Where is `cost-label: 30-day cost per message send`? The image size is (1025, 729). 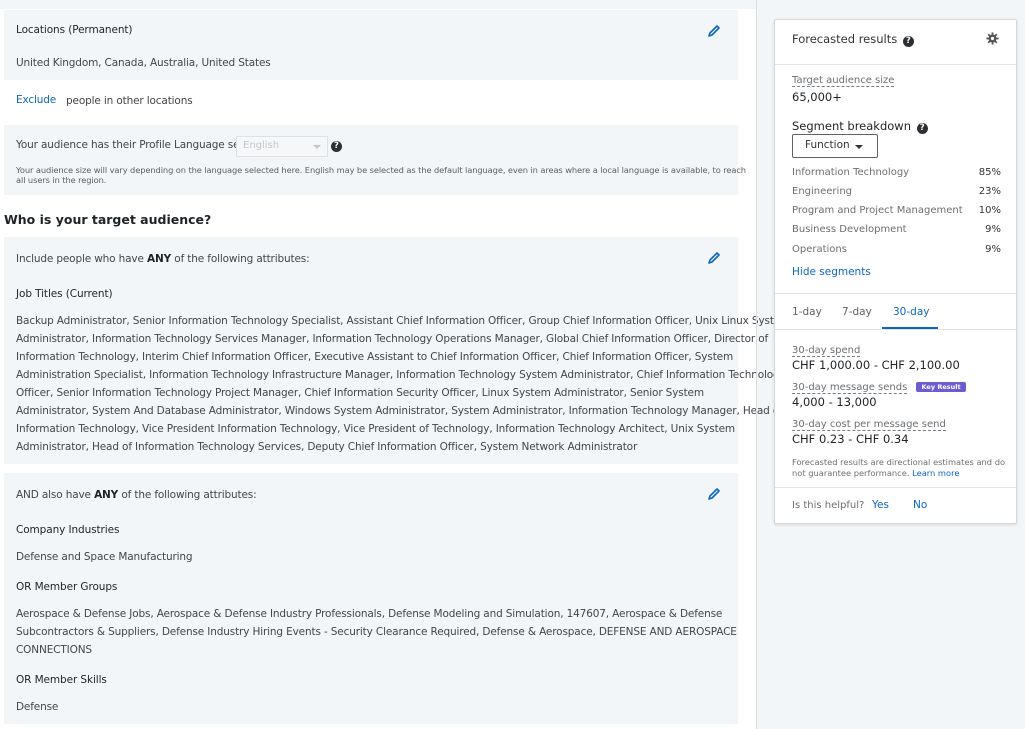
cost-label: 30-day cost per message send is located at coordinates (869, 425).